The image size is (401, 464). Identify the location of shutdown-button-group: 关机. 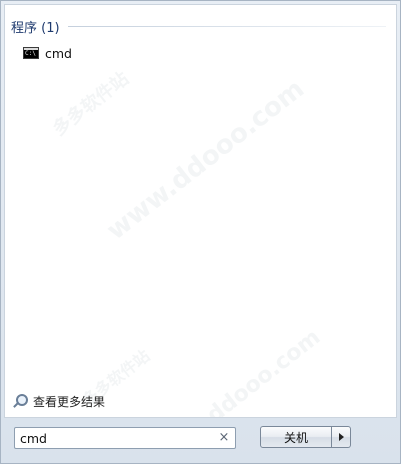
(305, 437).